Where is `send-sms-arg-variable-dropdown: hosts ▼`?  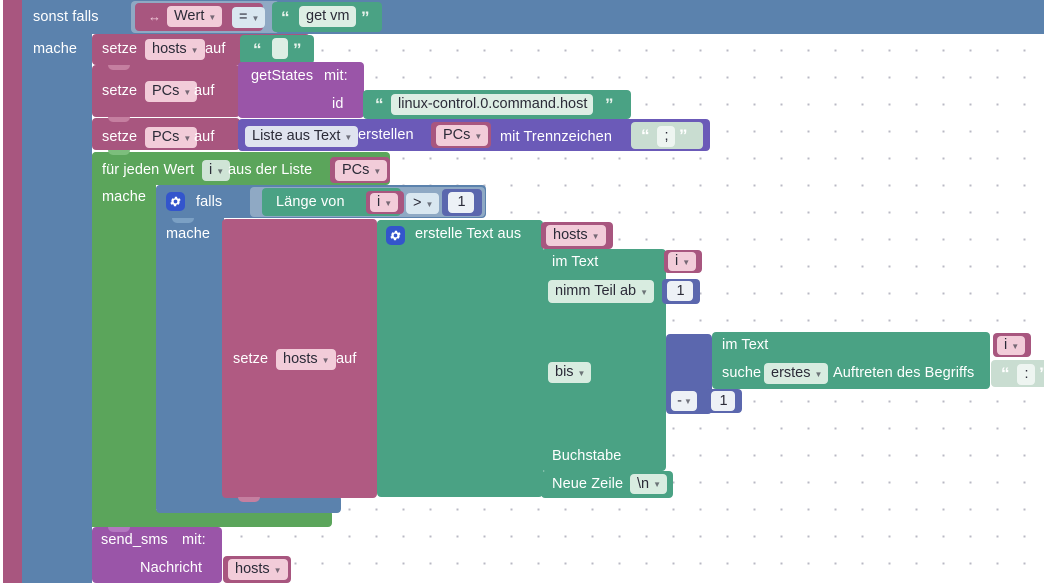
send-sms-arg-variable-dropdown: hosts ▼ is located at coordinates (258, 569).